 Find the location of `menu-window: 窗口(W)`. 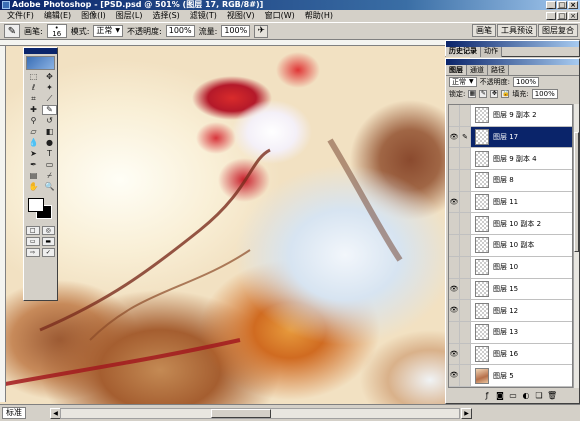

menu-window: 窗口(W) is located at coordinates (280, 16).